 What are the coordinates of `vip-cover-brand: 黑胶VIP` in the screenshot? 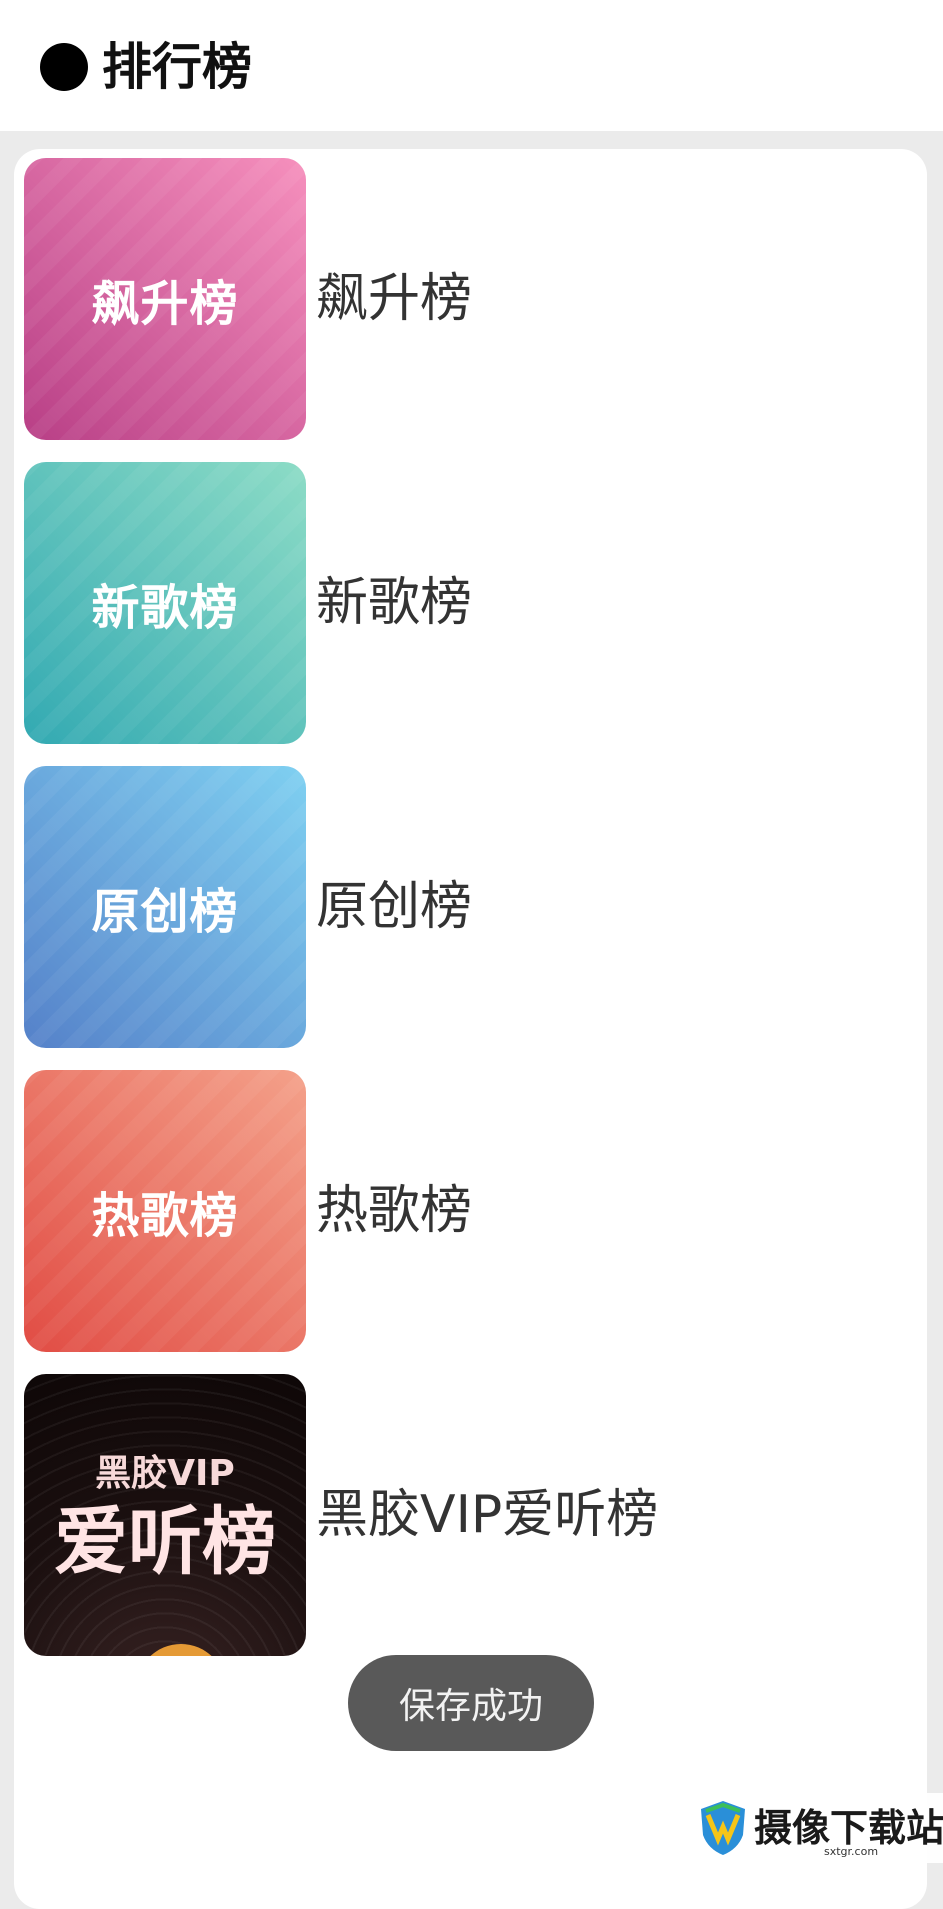 It's located at (165, 1473).